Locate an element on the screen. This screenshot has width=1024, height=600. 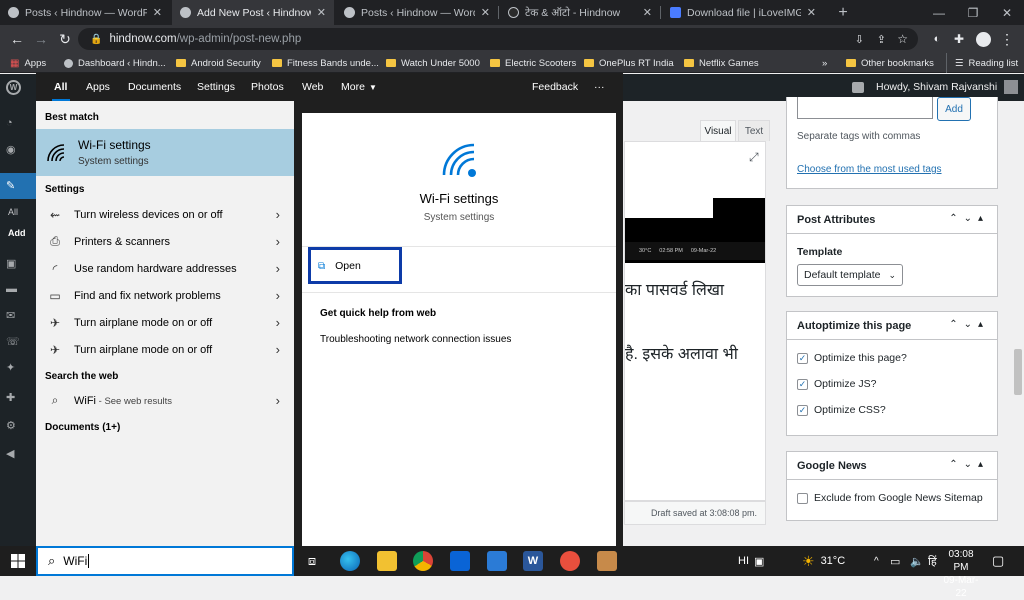
checkbox-row: ✓ Optimize CSS? is located at coordinates (841, 410).